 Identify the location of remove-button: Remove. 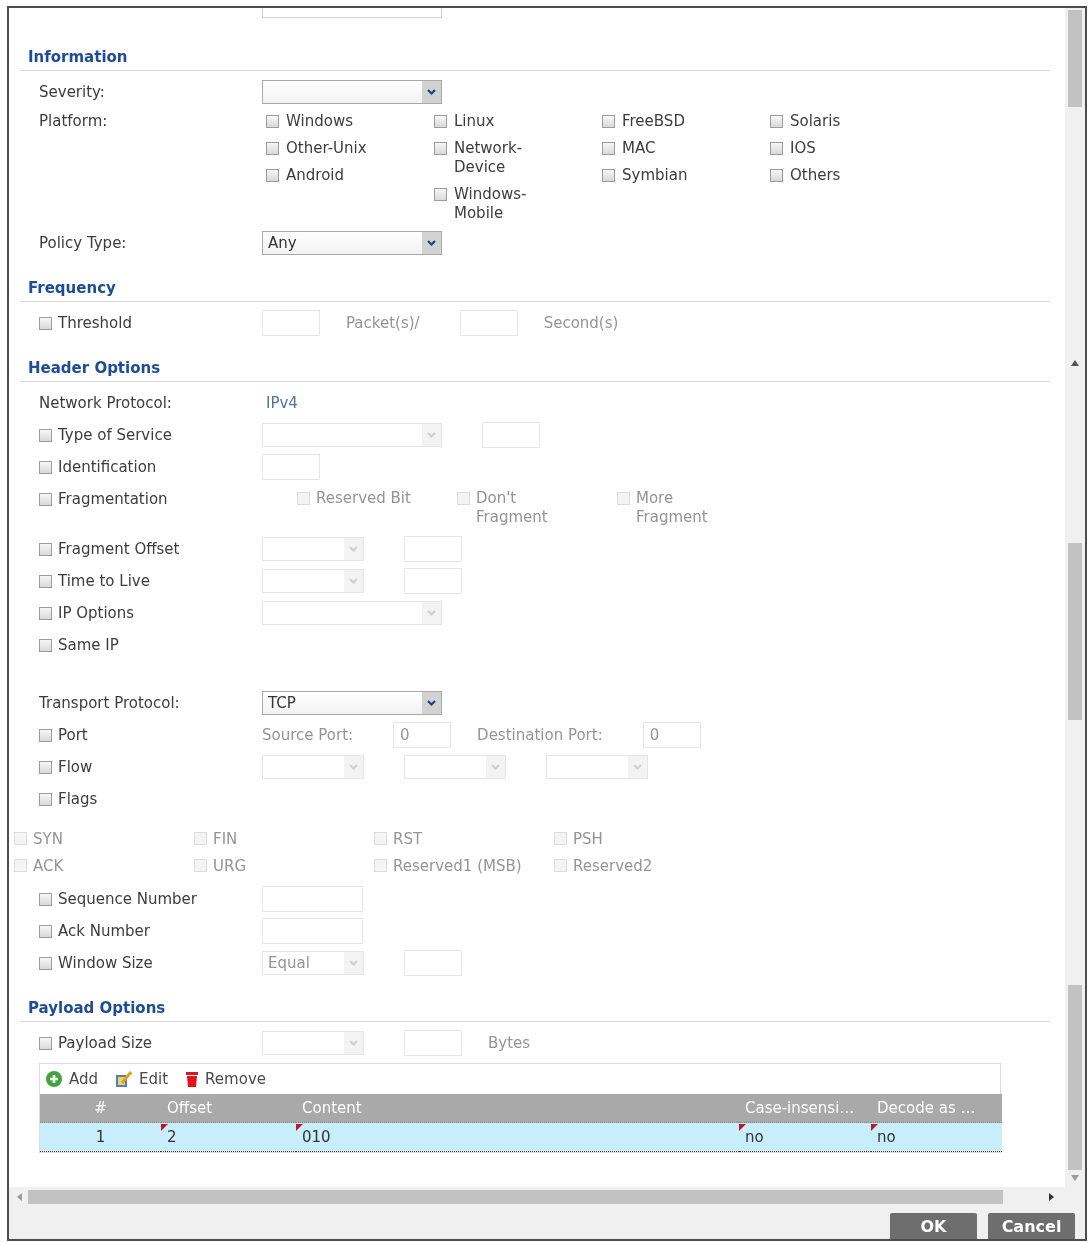
(226, 1079).